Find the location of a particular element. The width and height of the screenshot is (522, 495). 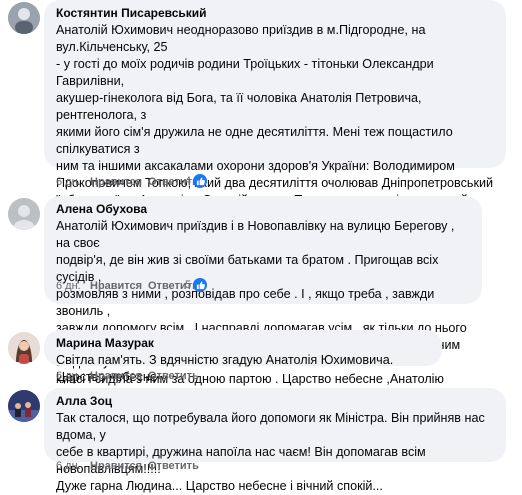

comment-author: Костянтин Писаревський is located at coordinates (275, 13).